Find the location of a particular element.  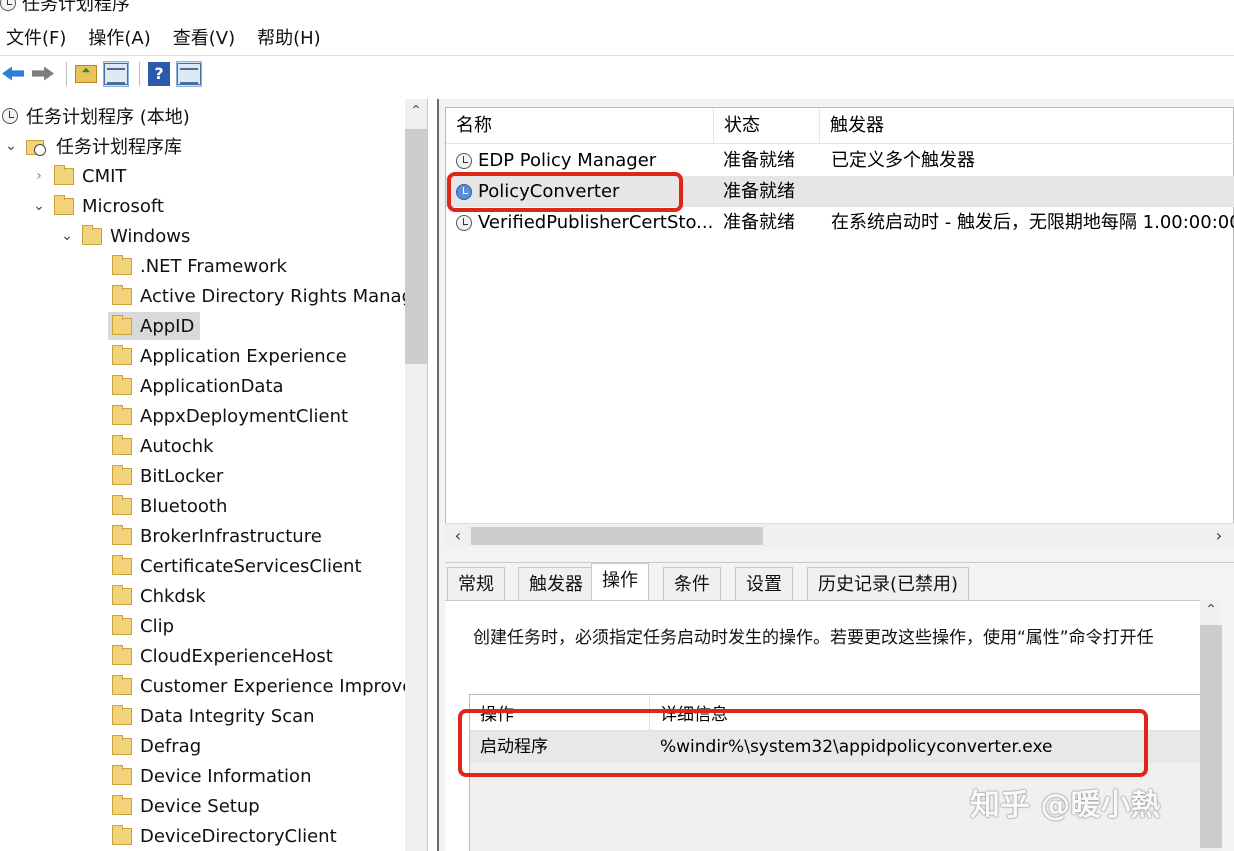

forward-arrow-icon is located at coordinates (43, 73).